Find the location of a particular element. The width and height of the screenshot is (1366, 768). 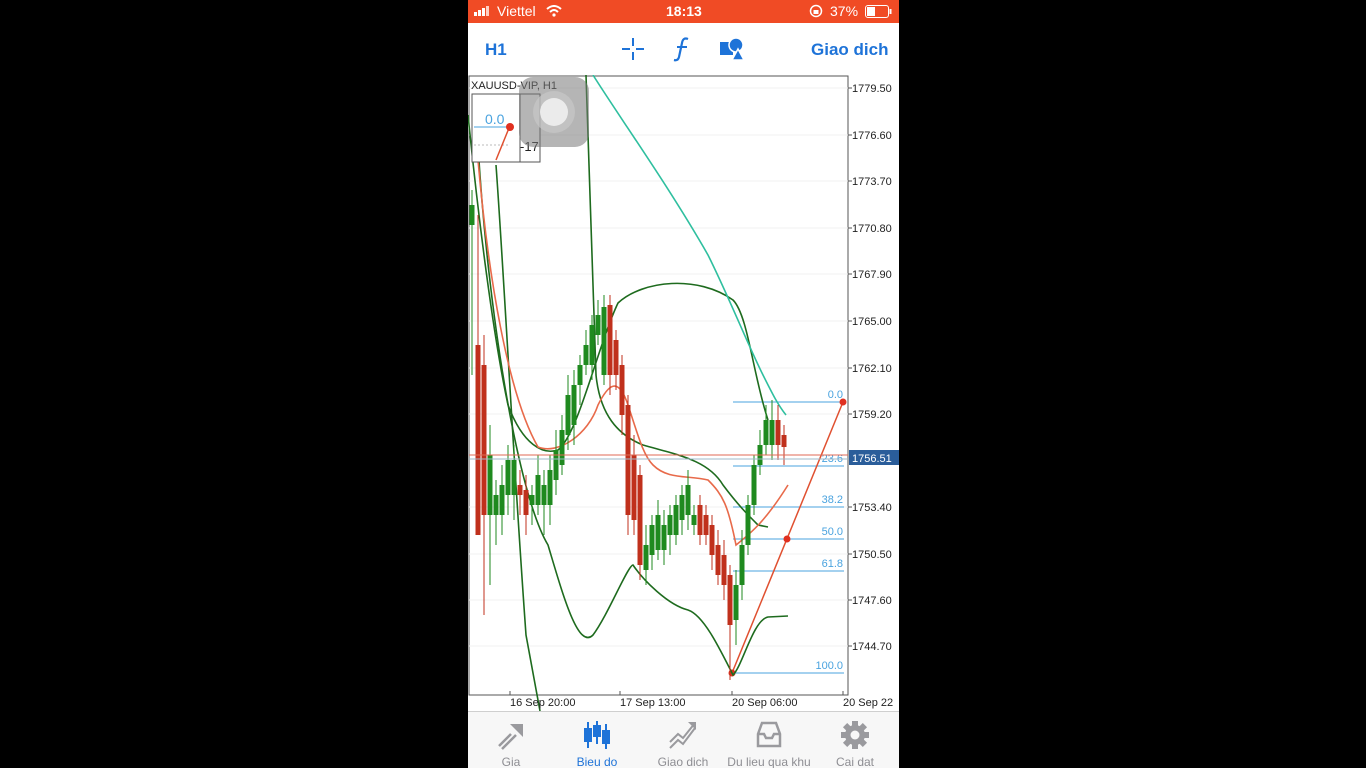

time-tick-label: 20 Sep 06:00 is located at coordinates (764, 703).